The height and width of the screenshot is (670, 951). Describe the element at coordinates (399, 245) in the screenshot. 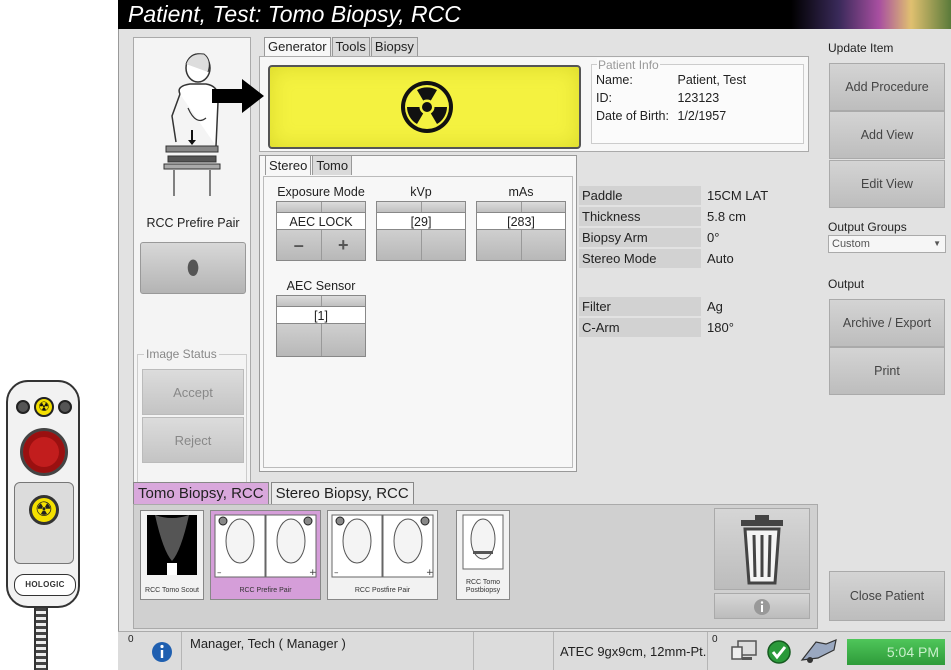

I see `kvp-decrease-button` at that location.